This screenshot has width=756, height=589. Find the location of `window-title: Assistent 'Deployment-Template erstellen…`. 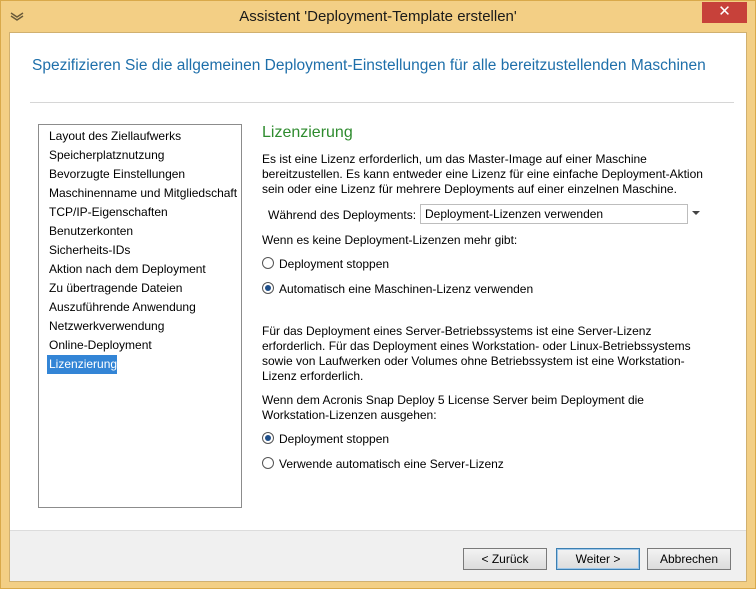

window-title: Assistent 'Deployment-Template erstellen… is located at coordinates (378, 16).